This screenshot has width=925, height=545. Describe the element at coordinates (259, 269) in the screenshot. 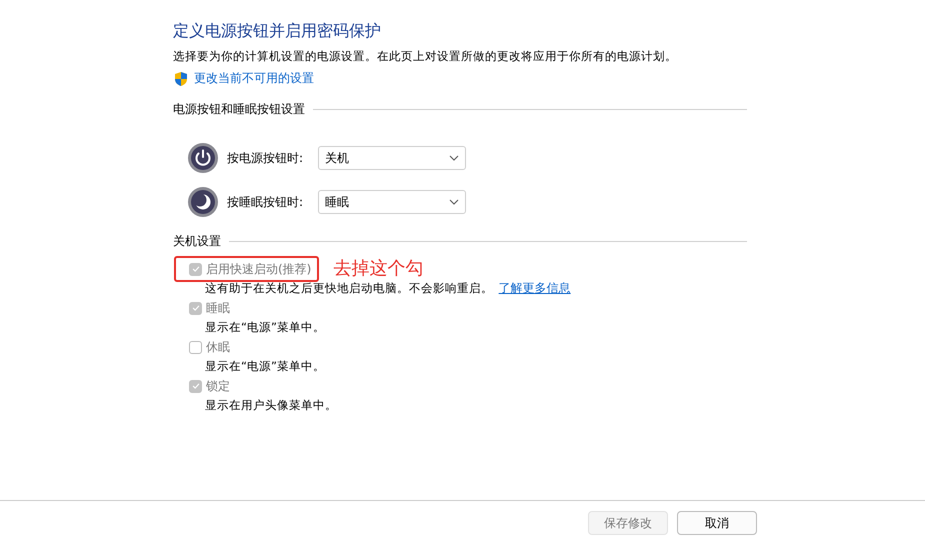

I see `option-label: 启用快速启动(推荐)` at that location.